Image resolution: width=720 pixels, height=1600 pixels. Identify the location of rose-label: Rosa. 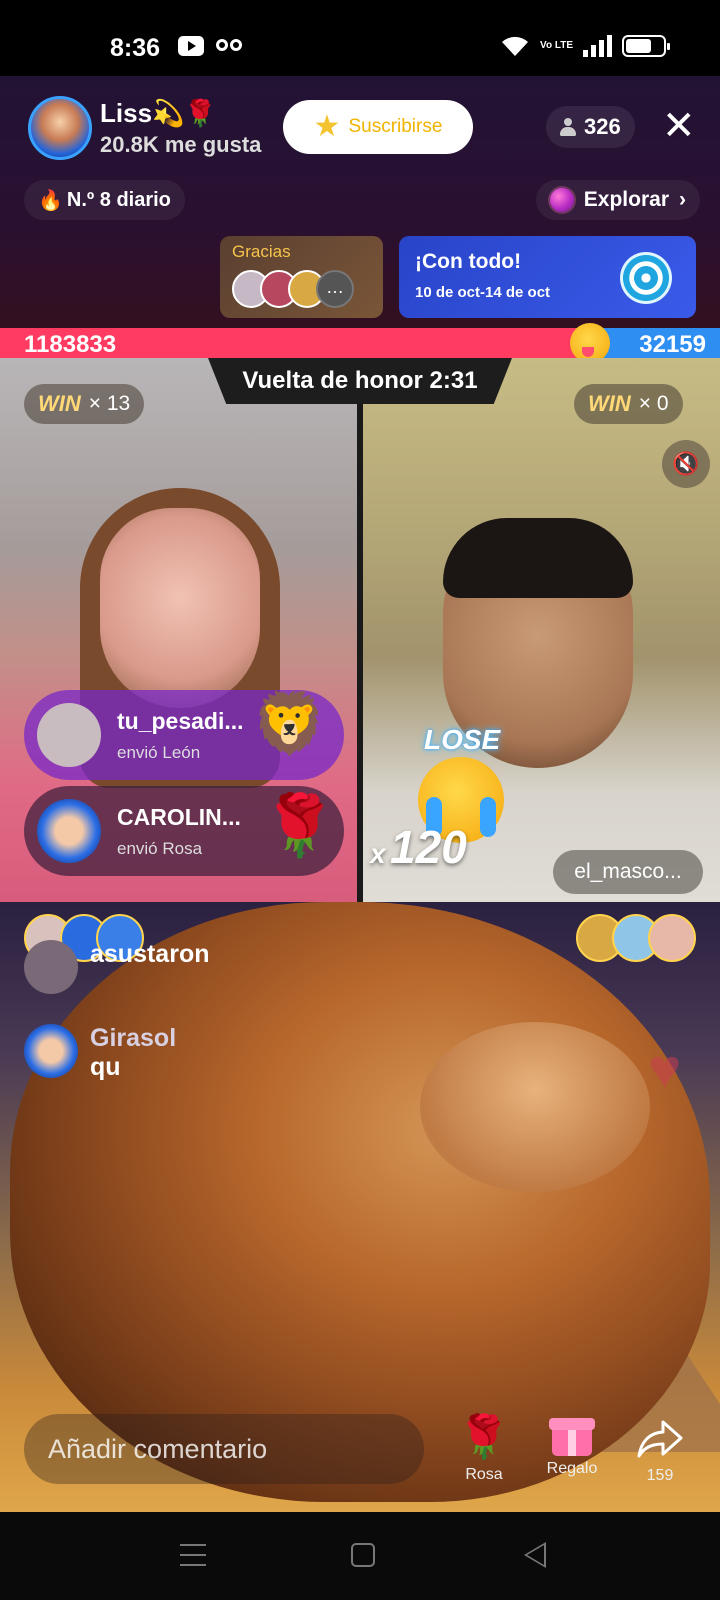
(484, 1474).